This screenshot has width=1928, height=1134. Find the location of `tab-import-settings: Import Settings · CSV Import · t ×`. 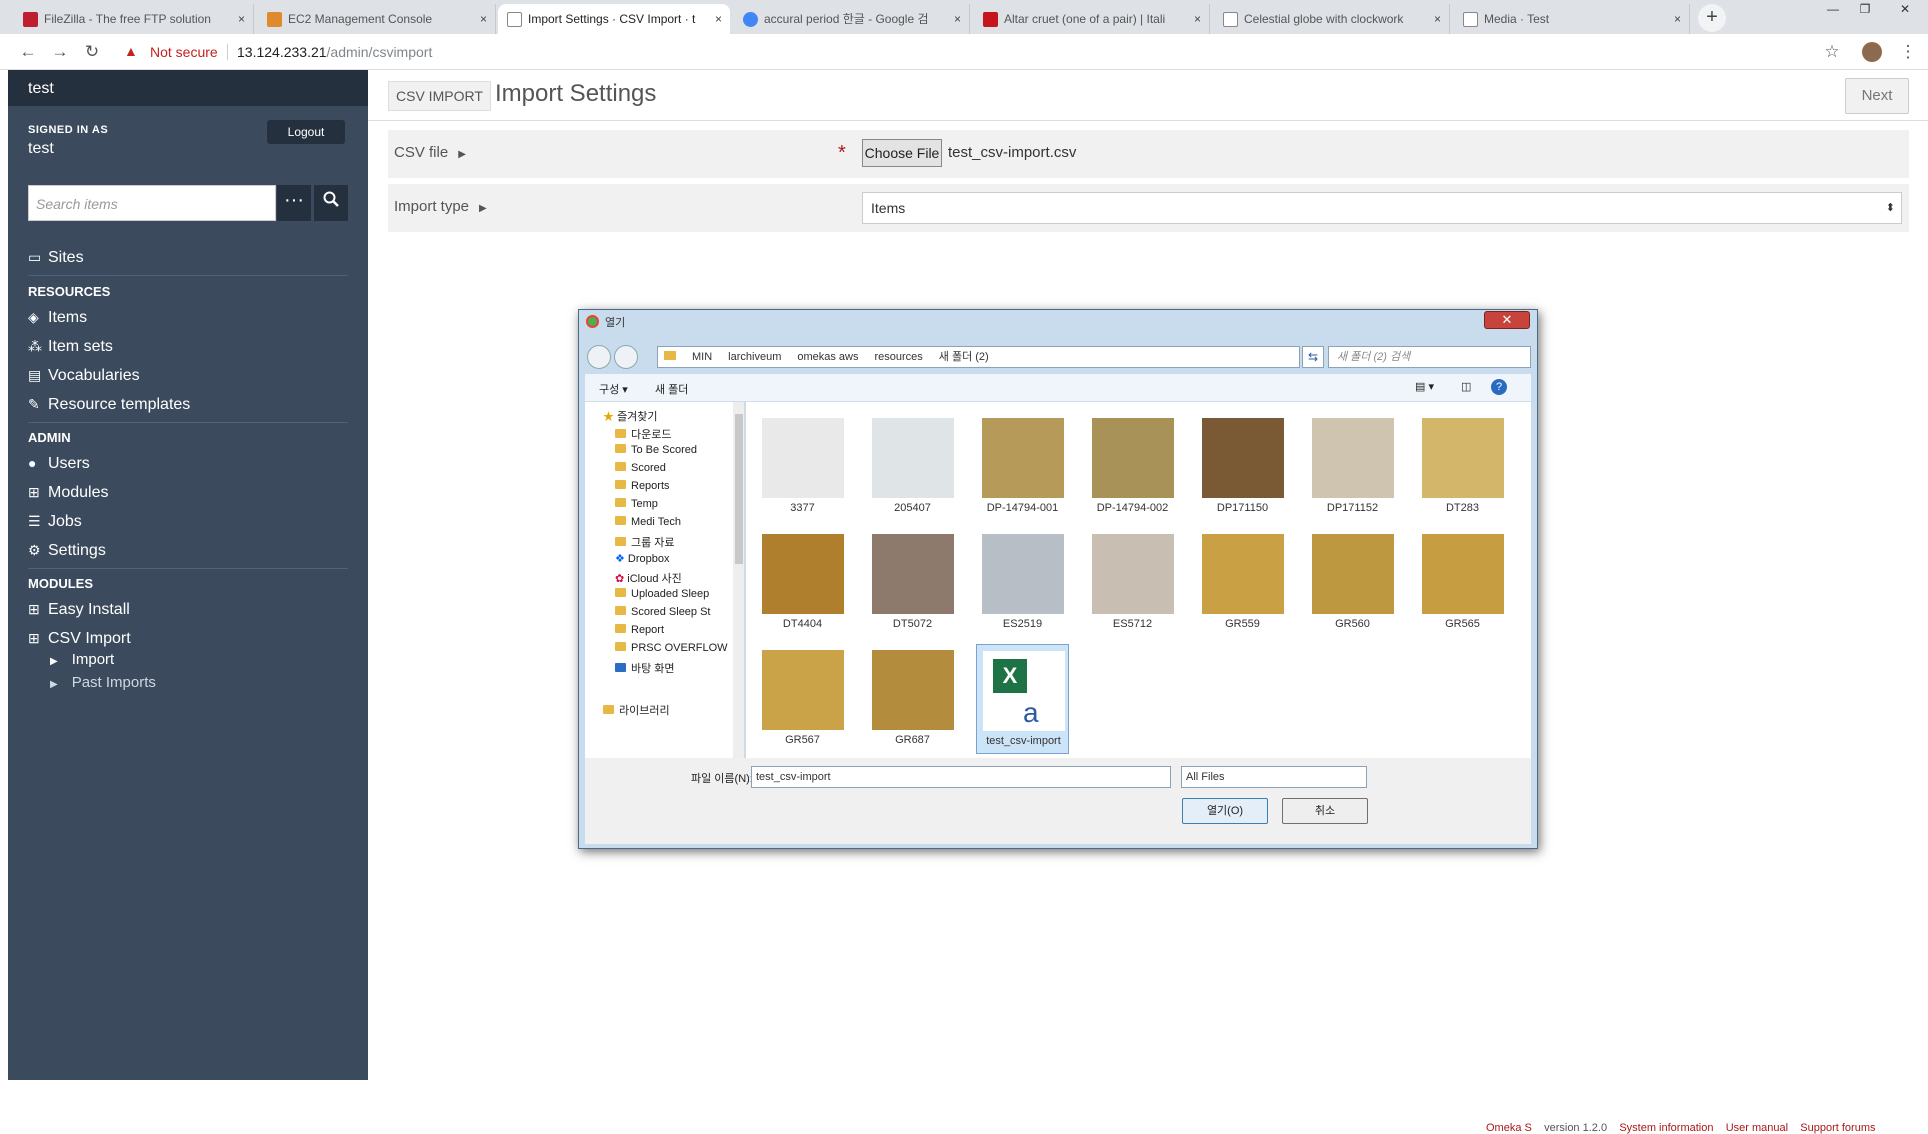

tab-import-settings: Import Settings · CSV Import · t × is located at coordinates (614, 19).